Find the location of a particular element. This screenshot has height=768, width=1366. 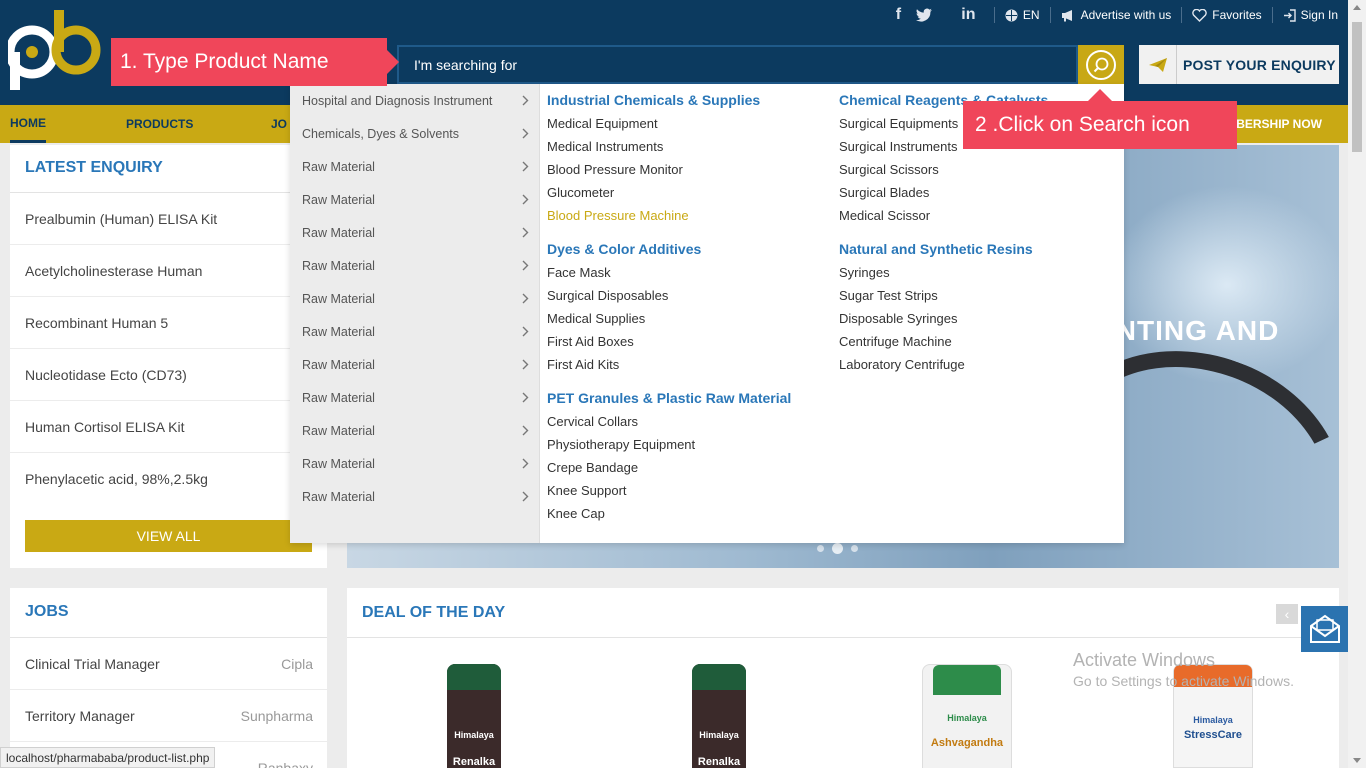

signin-link: Sign In is located at coordinates (1310, 15).